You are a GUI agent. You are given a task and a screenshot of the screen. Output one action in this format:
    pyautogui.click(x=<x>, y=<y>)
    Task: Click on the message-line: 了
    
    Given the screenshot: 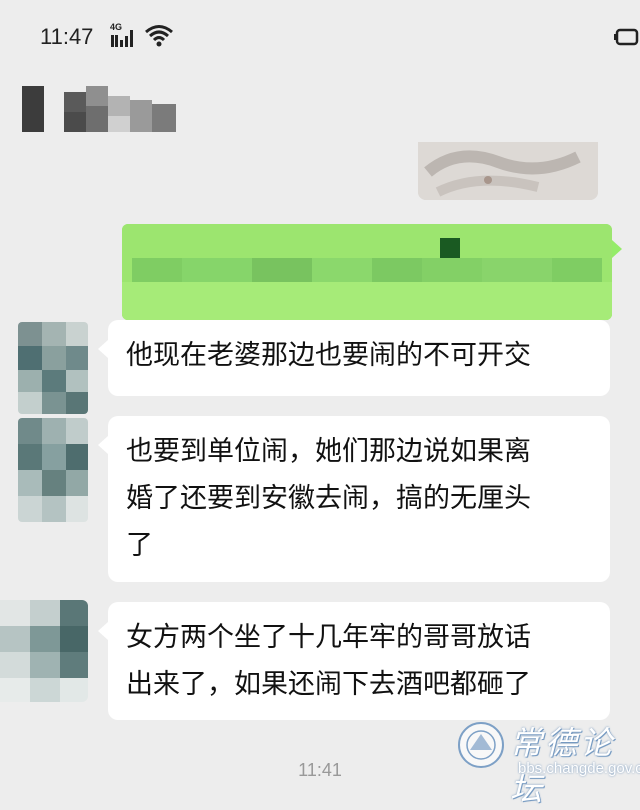 What is the action you would take?
    pyautogui.click(x=139, y=545)
    